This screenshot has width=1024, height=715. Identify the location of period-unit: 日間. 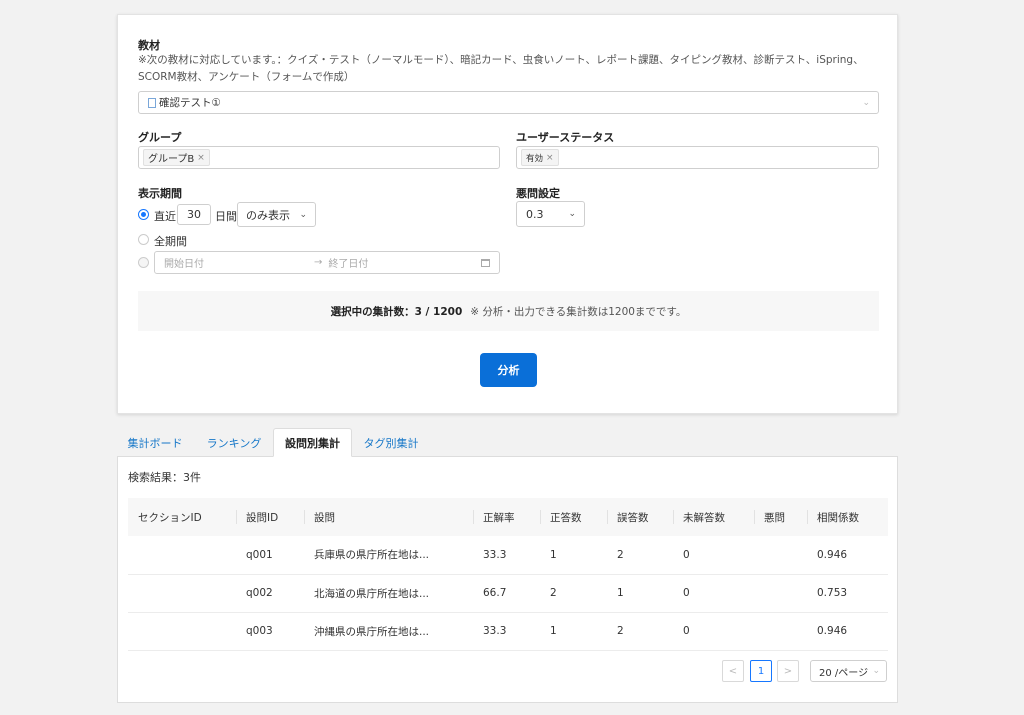
(226, 216).